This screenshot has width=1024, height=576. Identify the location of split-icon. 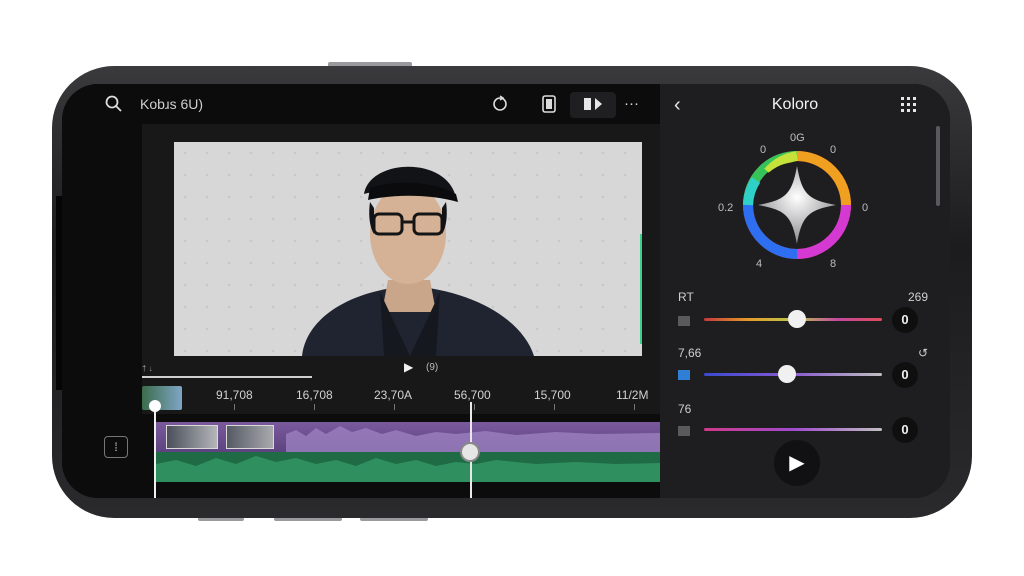
(593, 107).